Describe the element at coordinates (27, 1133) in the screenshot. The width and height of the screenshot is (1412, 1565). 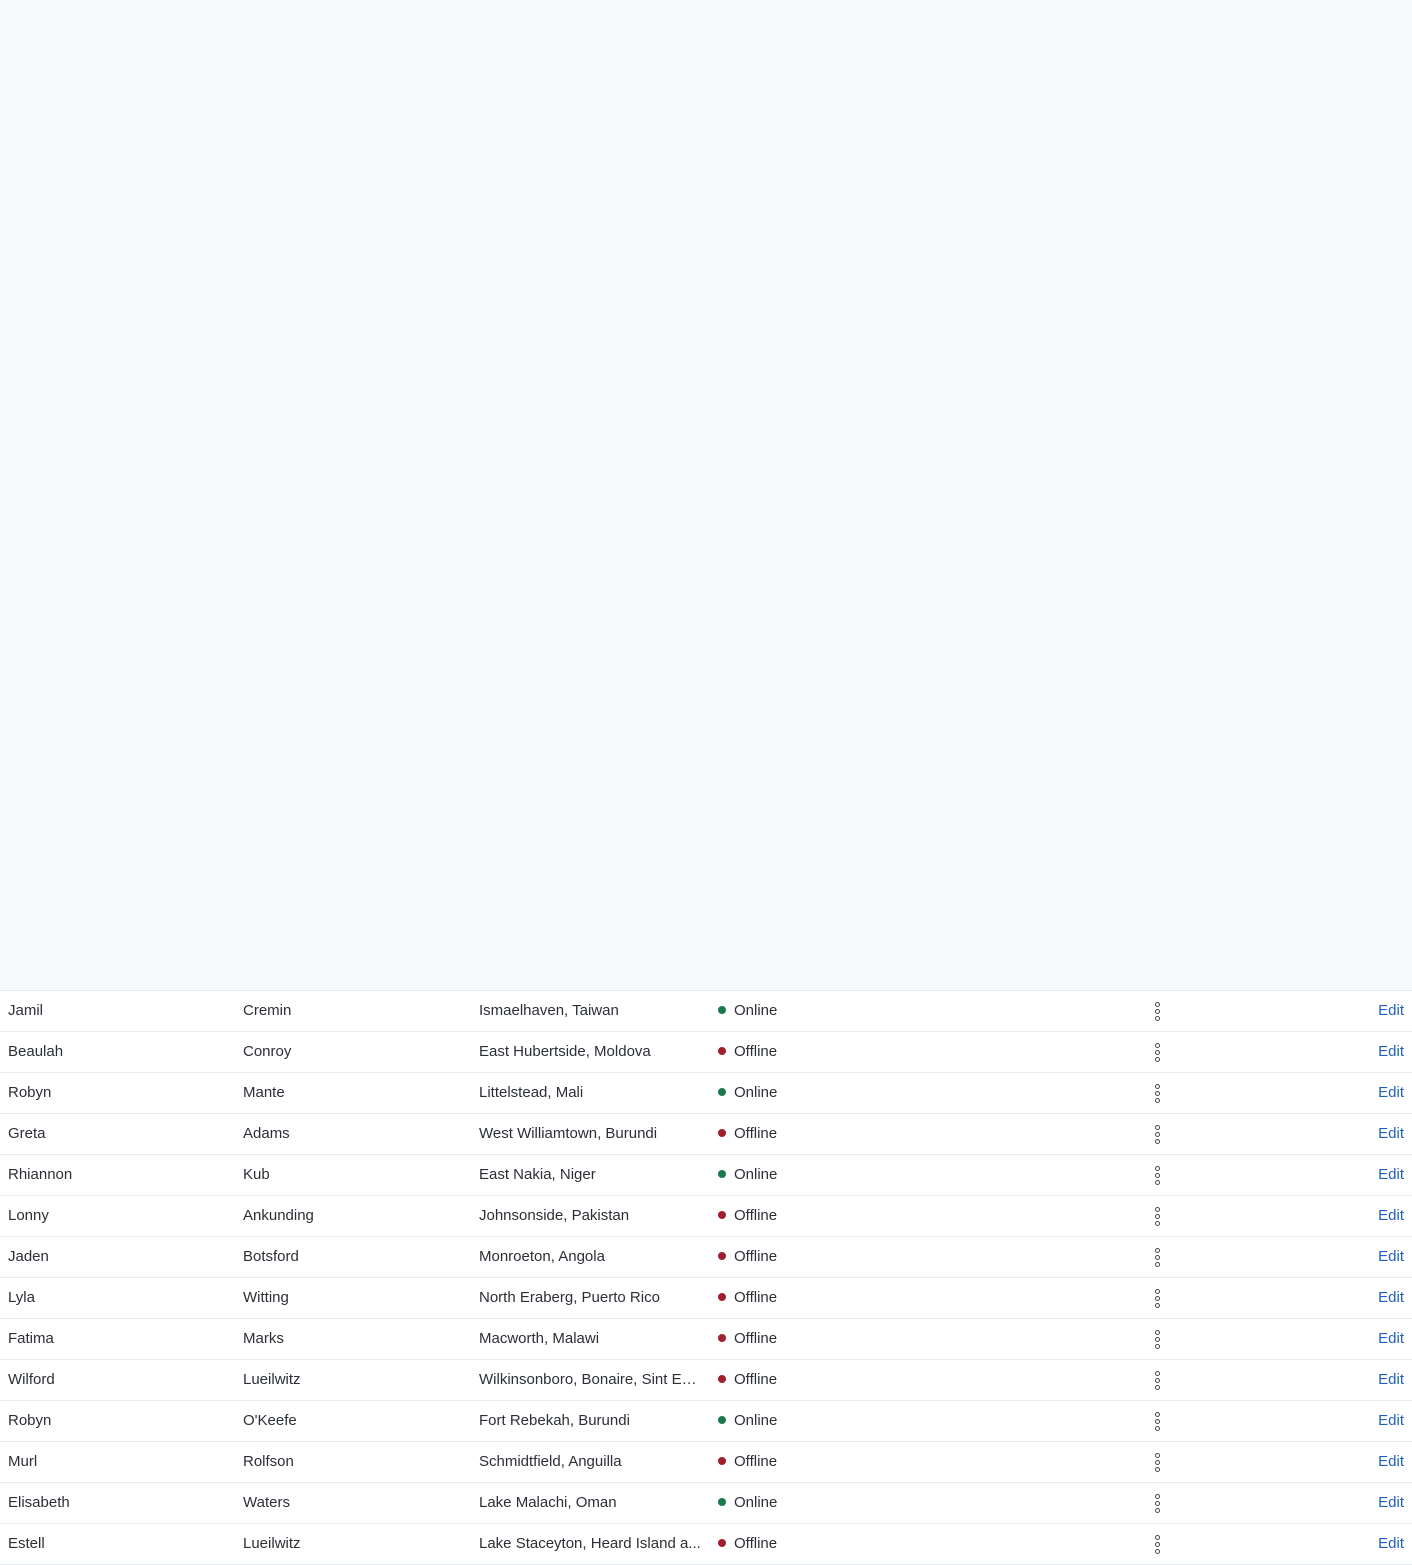
I see `first-name-cell: Greta` at that location.